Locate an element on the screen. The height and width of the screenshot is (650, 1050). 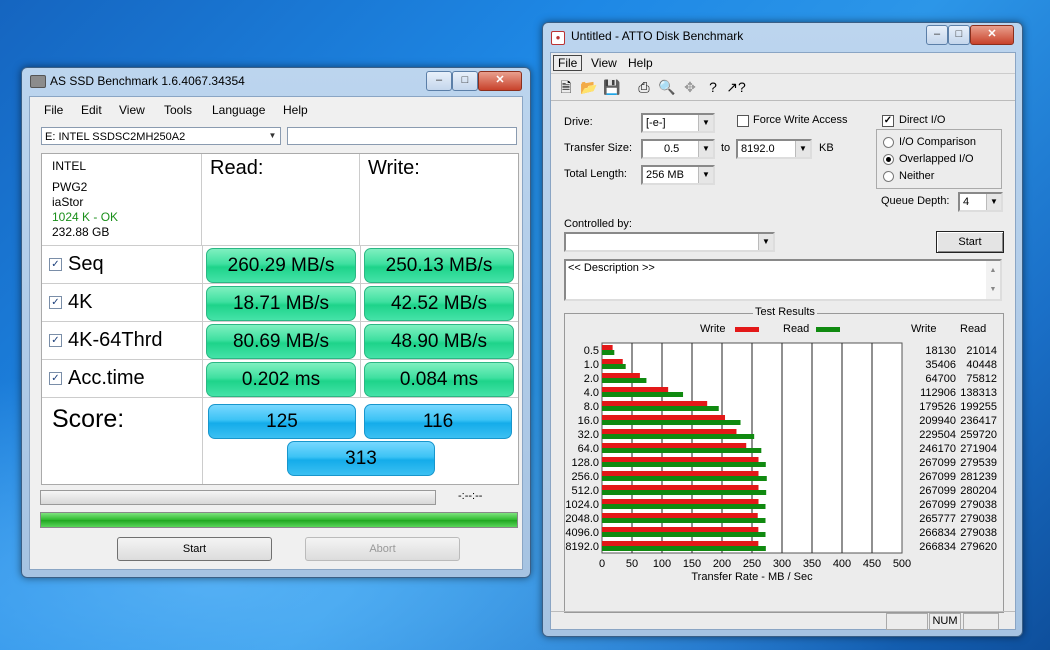
direct-io-label: Direct I/O is located at coordinates (922, 120).